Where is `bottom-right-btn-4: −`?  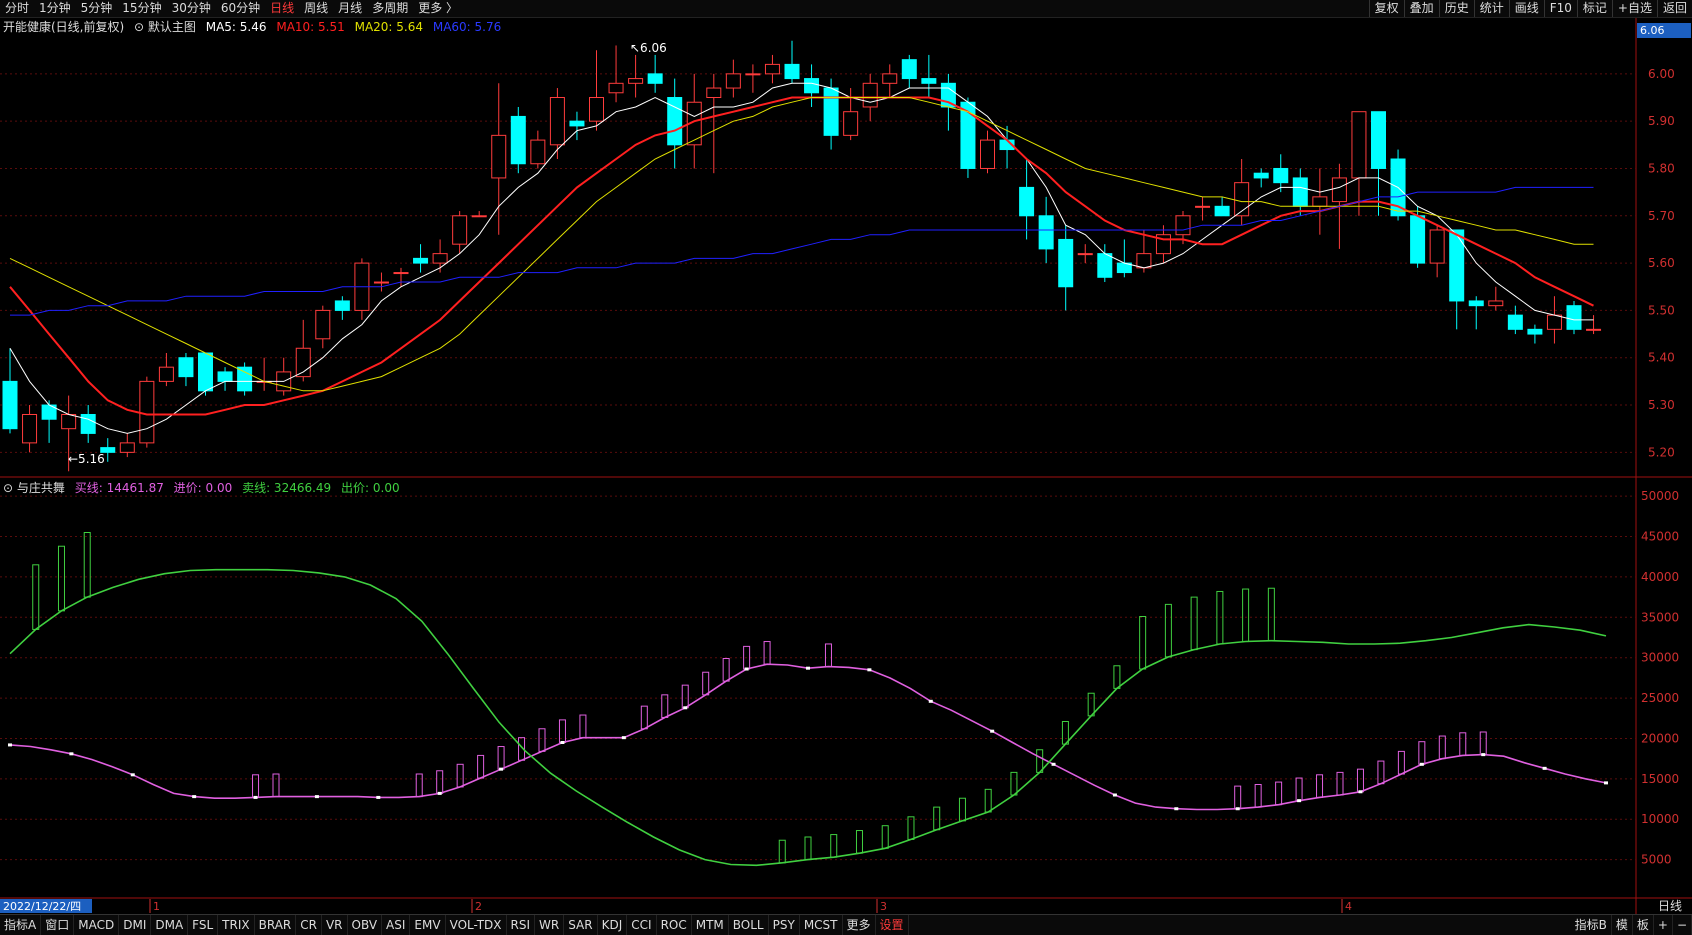 bottom-right-btn-4: − is located at coordinates (1682, 925).